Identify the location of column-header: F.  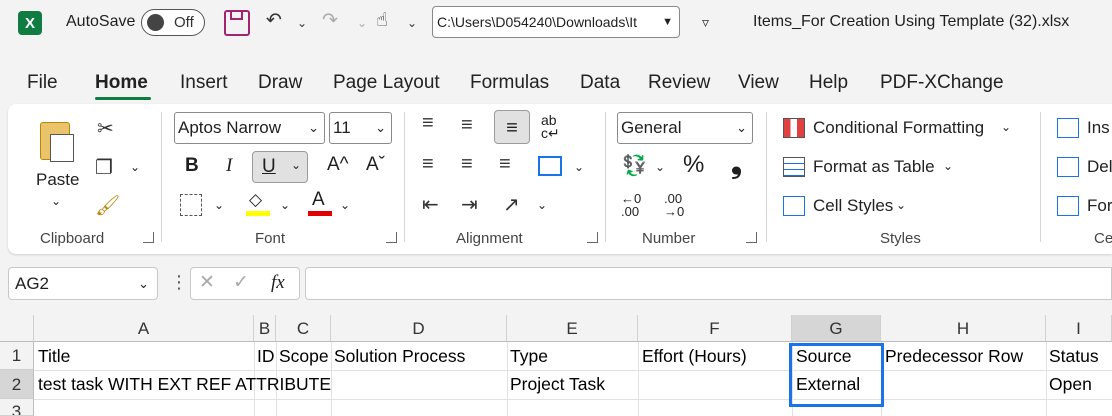
(715, 328).